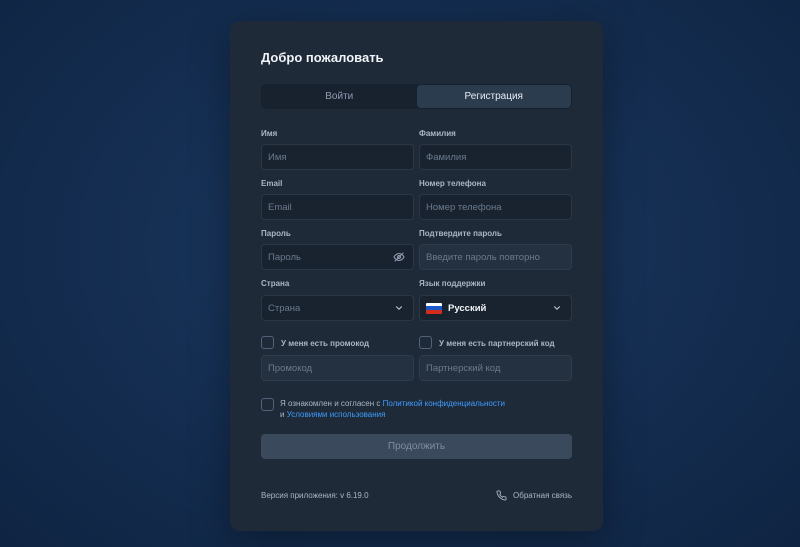 The image size is (800, 547). What do you see at coordinates (337, 308) in the screenshot?
I see `country-select: Страна` at bounding box center [337, 308].